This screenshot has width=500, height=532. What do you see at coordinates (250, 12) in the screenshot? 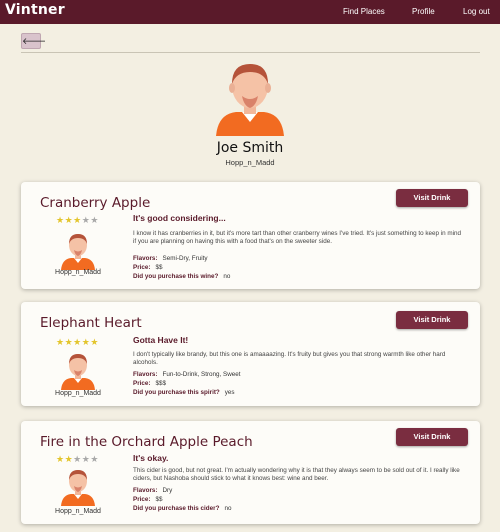
I see `navbar: Vintner Find Places Profile Log out` at bounding box center [250, 12].